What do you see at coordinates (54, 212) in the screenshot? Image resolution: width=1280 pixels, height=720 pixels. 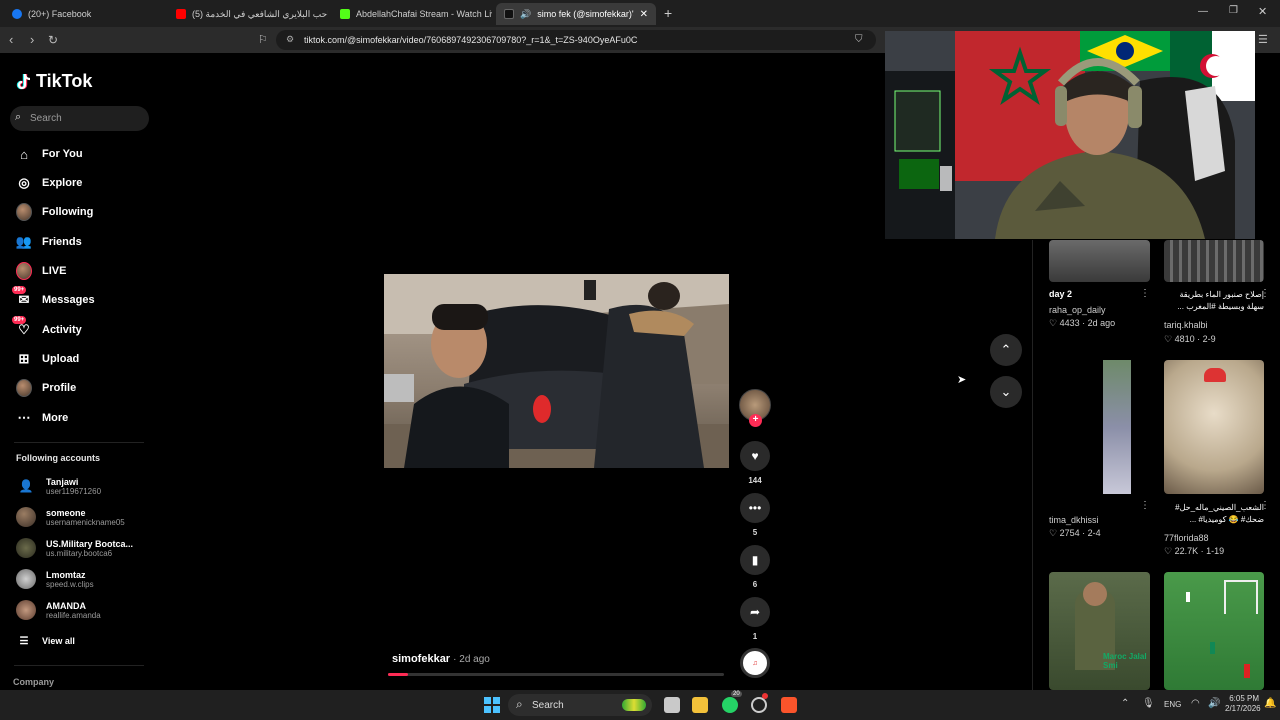 I see `nav-following: Following` at bounding box center [54, 212].